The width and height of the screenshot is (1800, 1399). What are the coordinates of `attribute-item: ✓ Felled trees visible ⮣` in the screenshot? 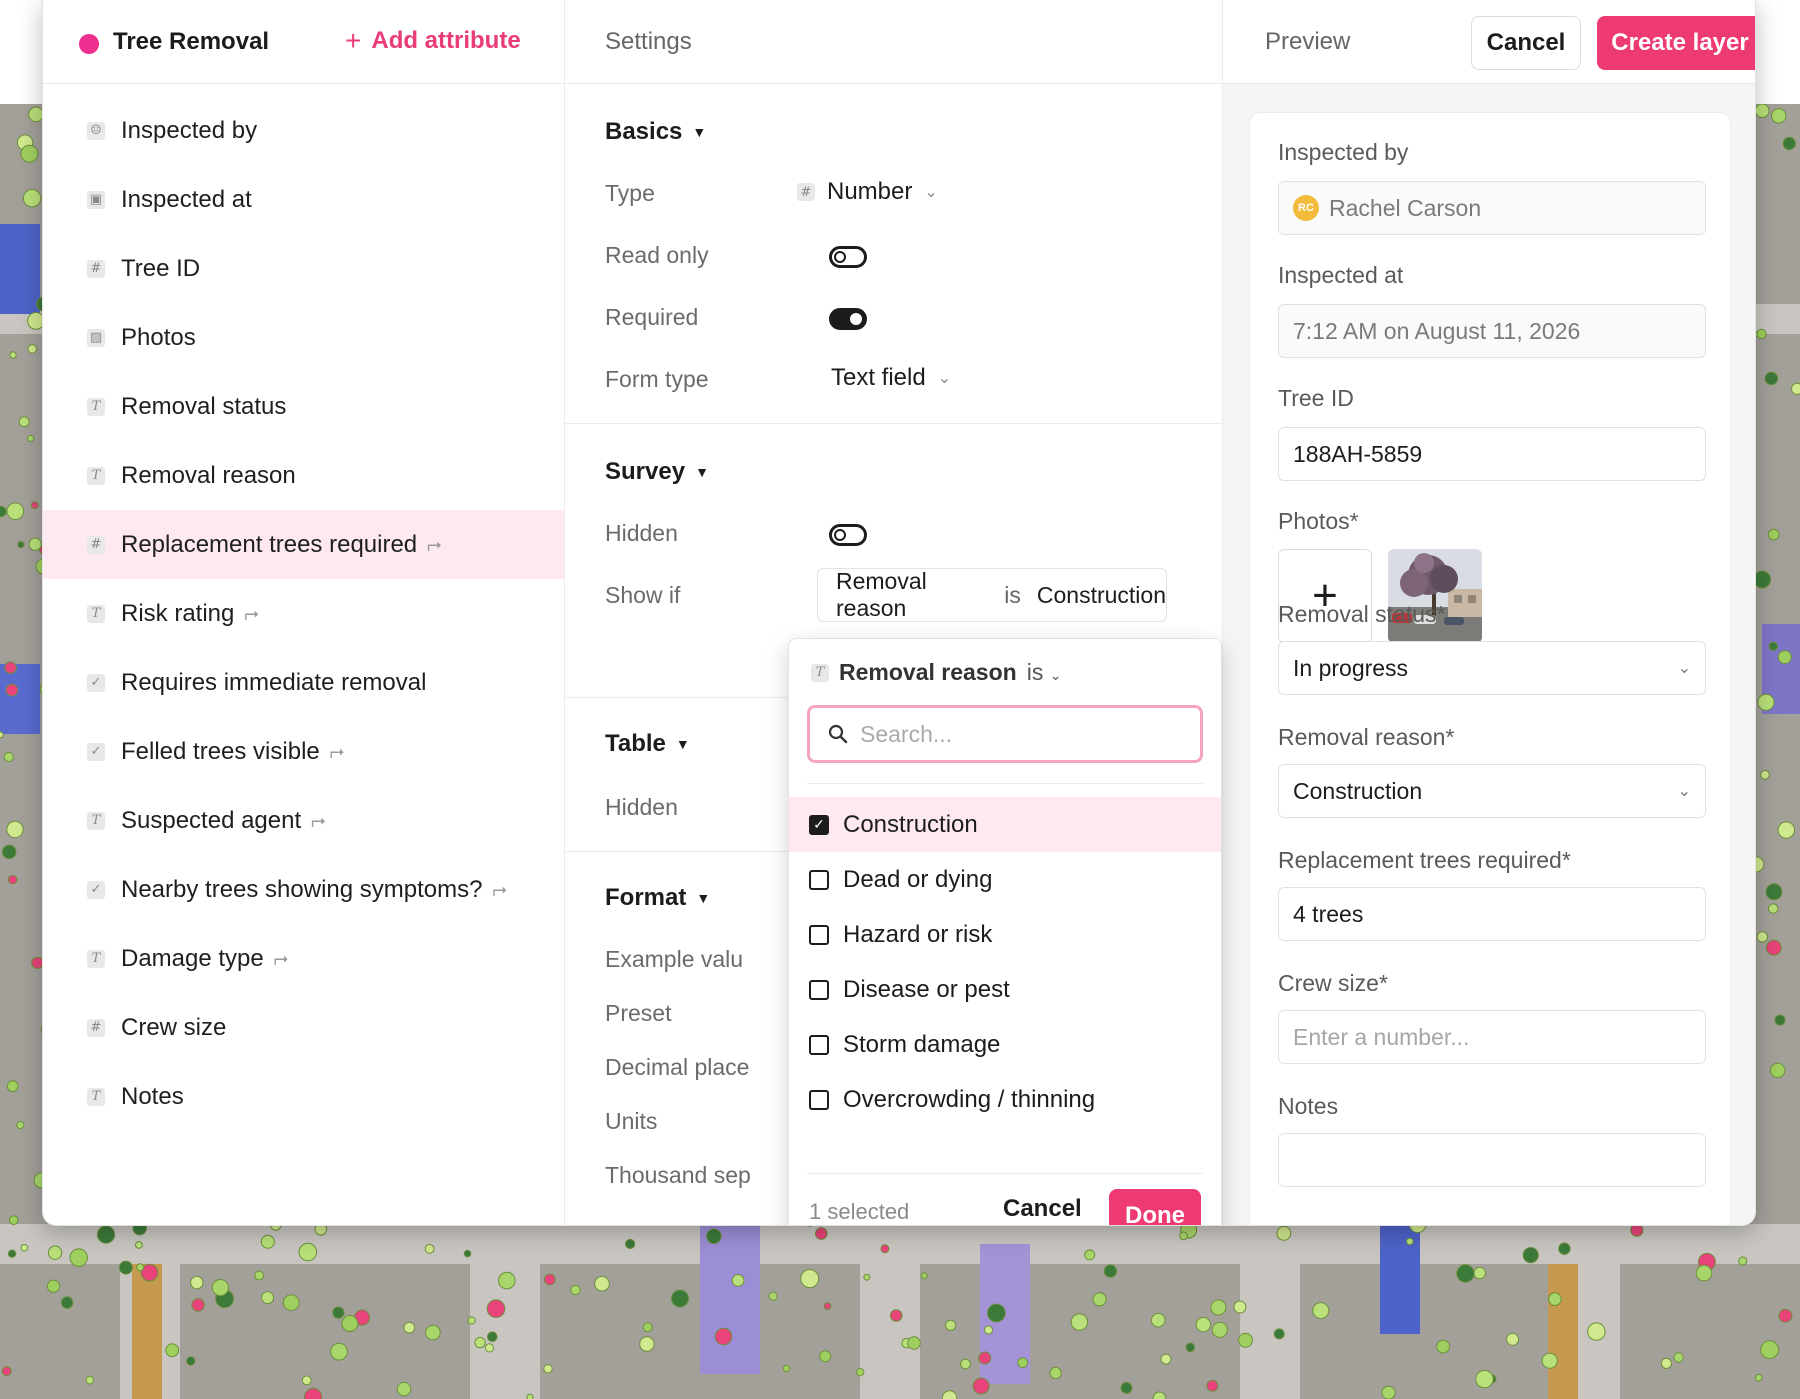 It's located at (303, 751).